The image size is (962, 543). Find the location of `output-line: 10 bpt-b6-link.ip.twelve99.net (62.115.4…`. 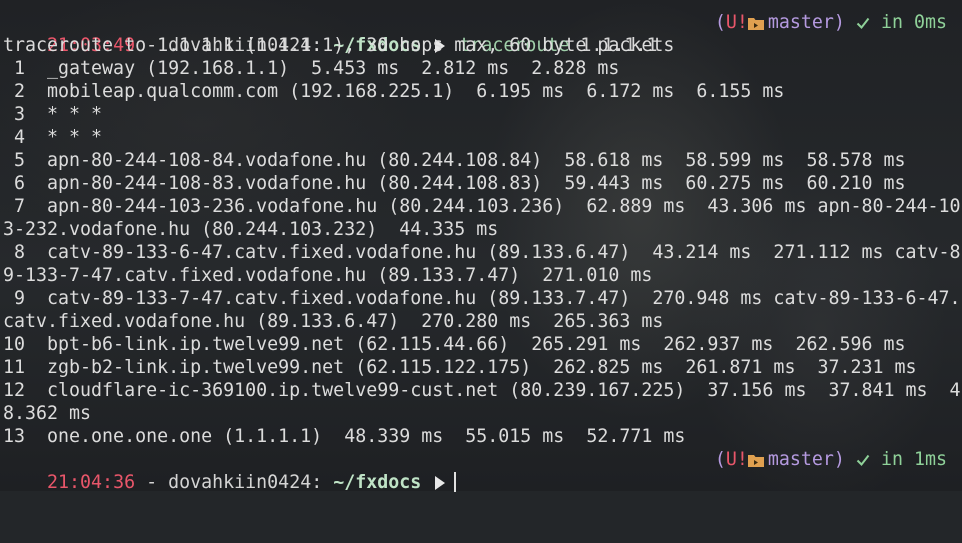

output-line: 10 bpt-b6-link.ip.twelve99.net (62.115.4… is located at coordinates (454, 344).